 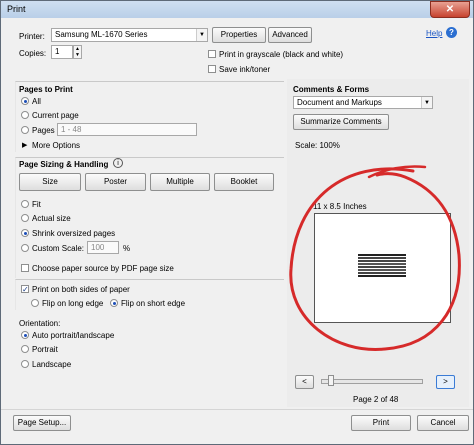 I want to click on orientation-heading: Orientation:, so click(x=40, y=323).